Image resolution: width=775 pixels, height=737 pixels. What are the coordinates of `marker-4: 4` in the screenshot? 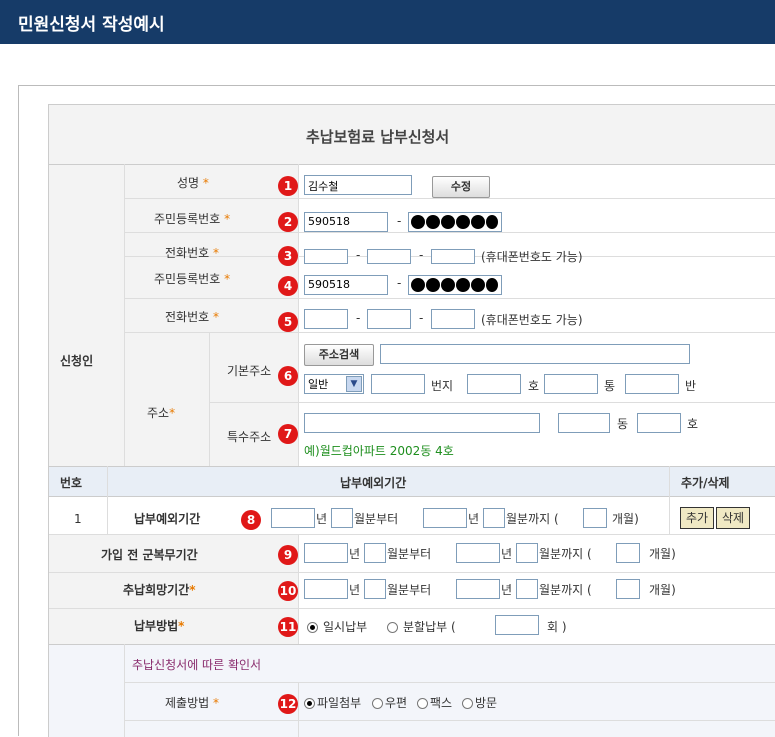 It's located at (288, 286).